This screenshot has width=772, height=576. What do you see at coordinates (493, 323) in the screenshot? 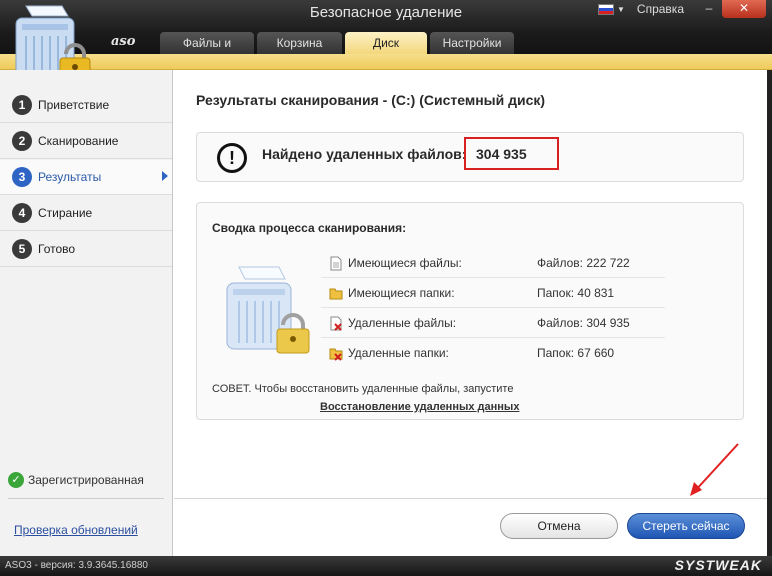
I see `stat-row-deleted-files: Удаленные файлы: Файлов: 304 935` at bounding box center [493, 323].